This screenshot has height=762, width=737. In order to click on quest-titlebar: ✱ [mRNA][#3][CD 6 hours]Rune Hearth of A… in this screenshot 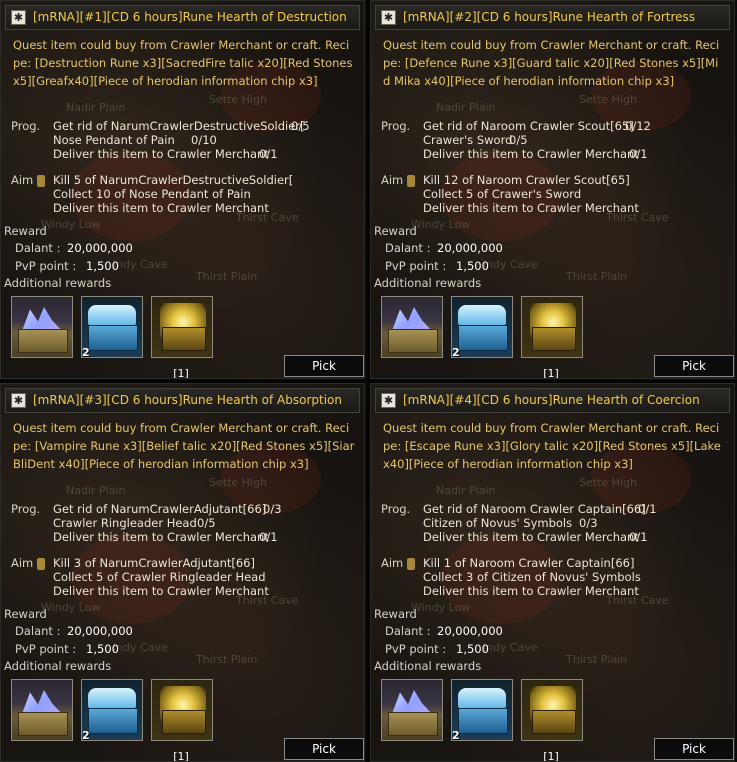, I will do `click(182, 400)`.